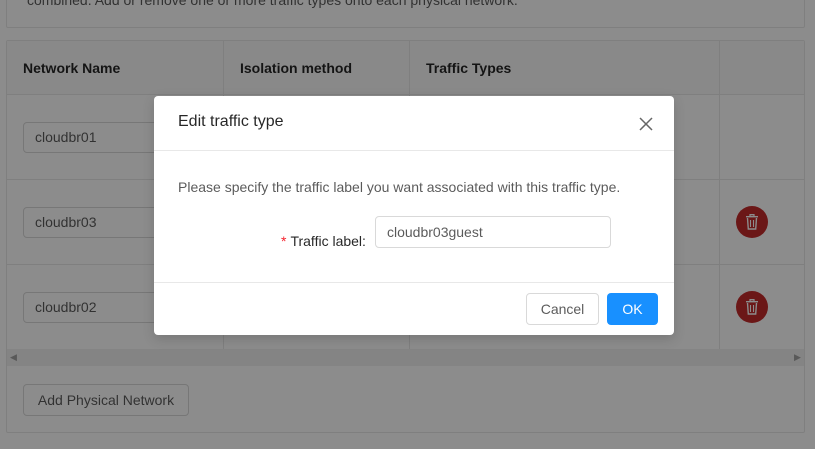 The width and height of the screenshot is (815, 449). Describe the element at coordinates (284, 241) in the screenshot. I see `required-mark: *` at that location.